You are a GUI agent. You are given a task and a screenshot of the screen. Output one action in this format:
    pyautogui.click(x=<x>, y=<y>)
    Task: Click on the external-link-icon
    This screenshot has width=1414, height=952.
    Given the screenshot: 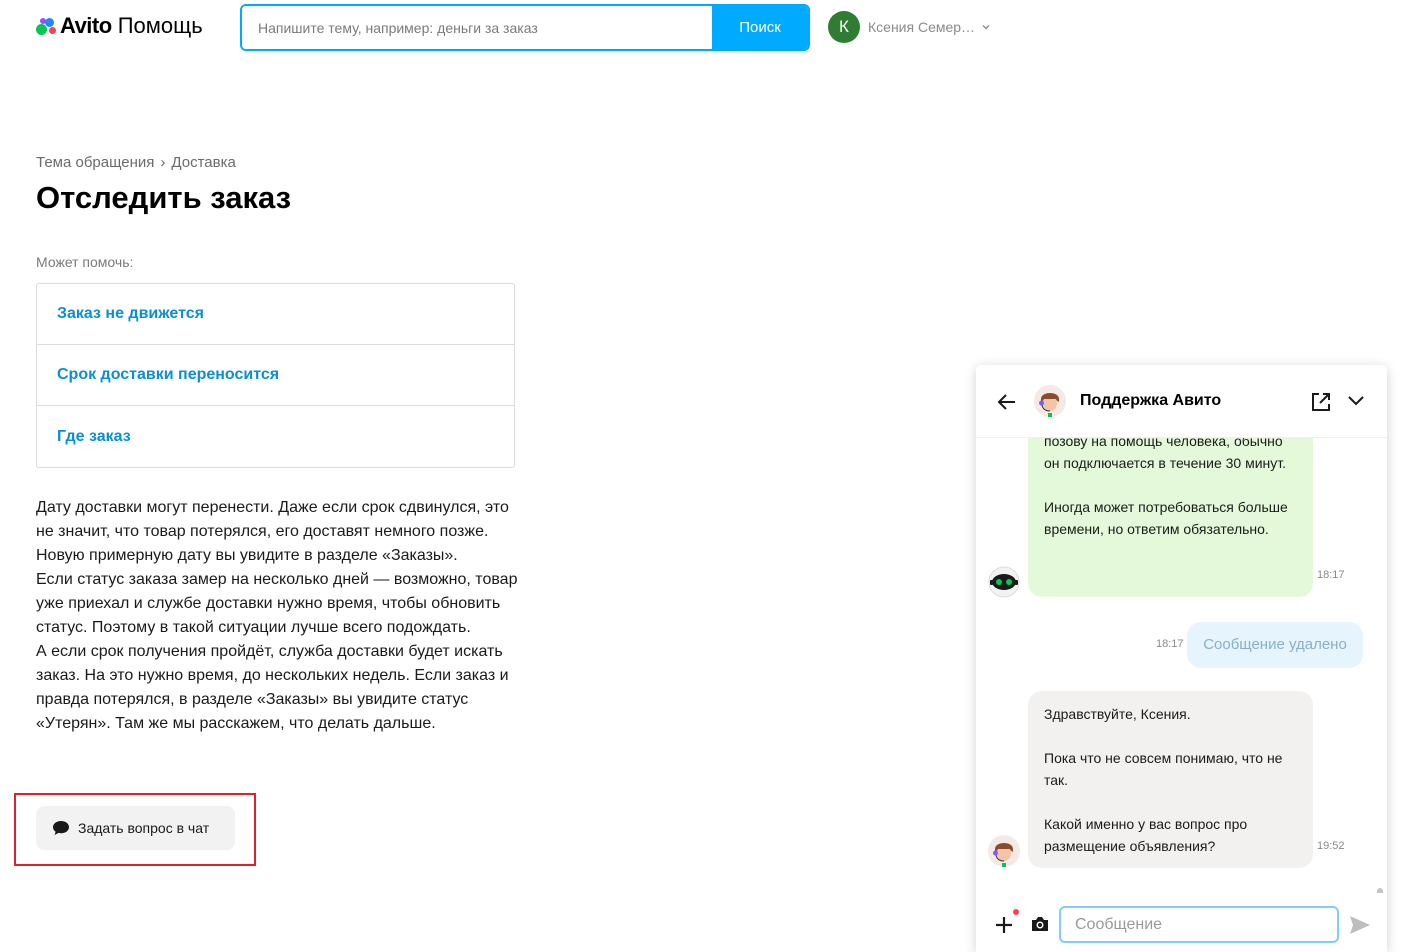 What is the action you would take?
    pyautogui.click(x=1321, y=402)
    